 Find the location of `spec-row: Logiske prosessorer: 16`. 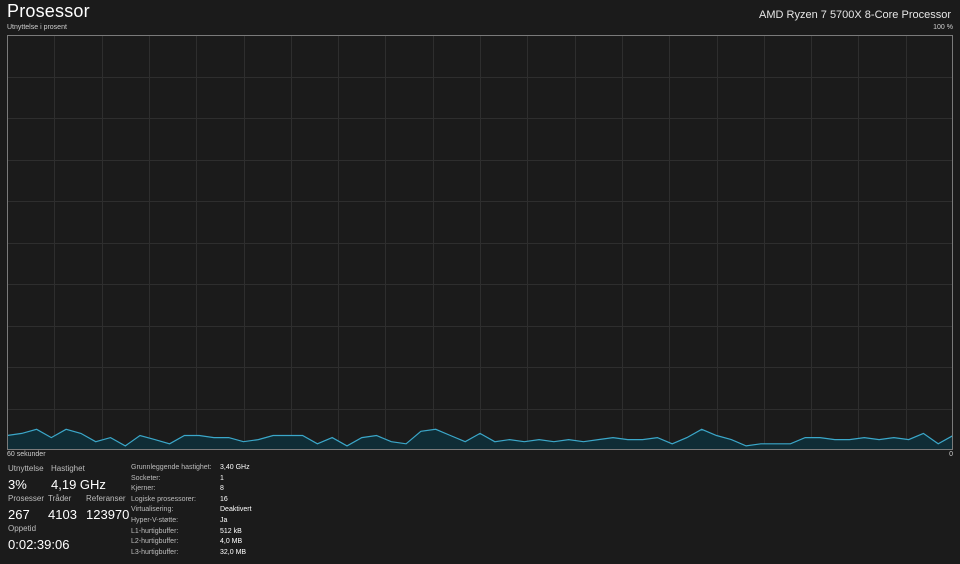

spec-row: Logiske prosessorer: 16 is located at coordinates (191, 500).